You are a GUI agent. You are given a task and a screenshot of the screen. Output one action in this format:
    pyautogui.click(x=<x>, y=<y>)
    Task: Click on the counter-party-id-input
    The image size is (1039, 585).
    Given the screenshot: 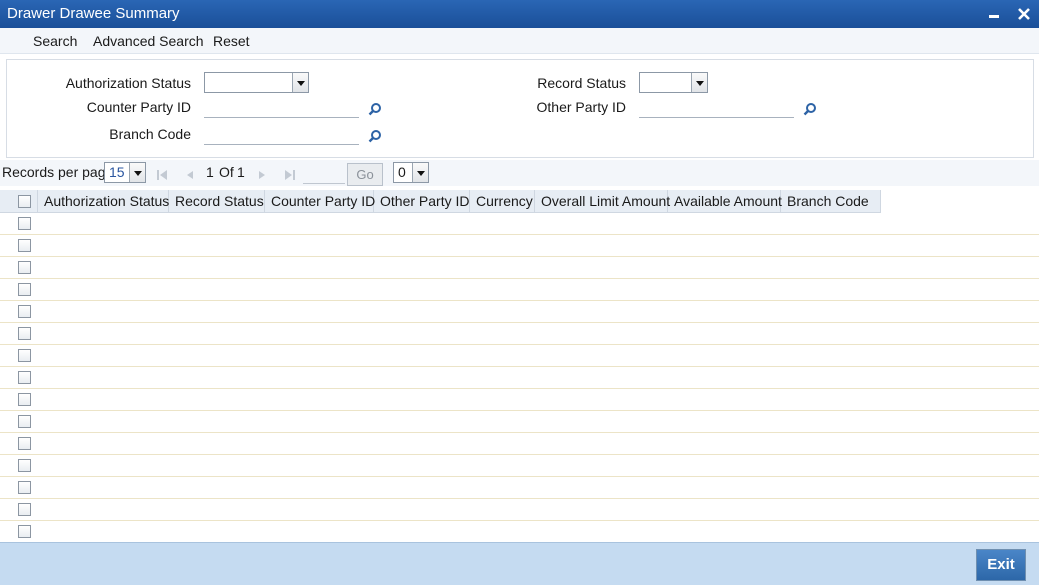 What is the action you would take?
    pyautogui.click(x=281, y=107)
    